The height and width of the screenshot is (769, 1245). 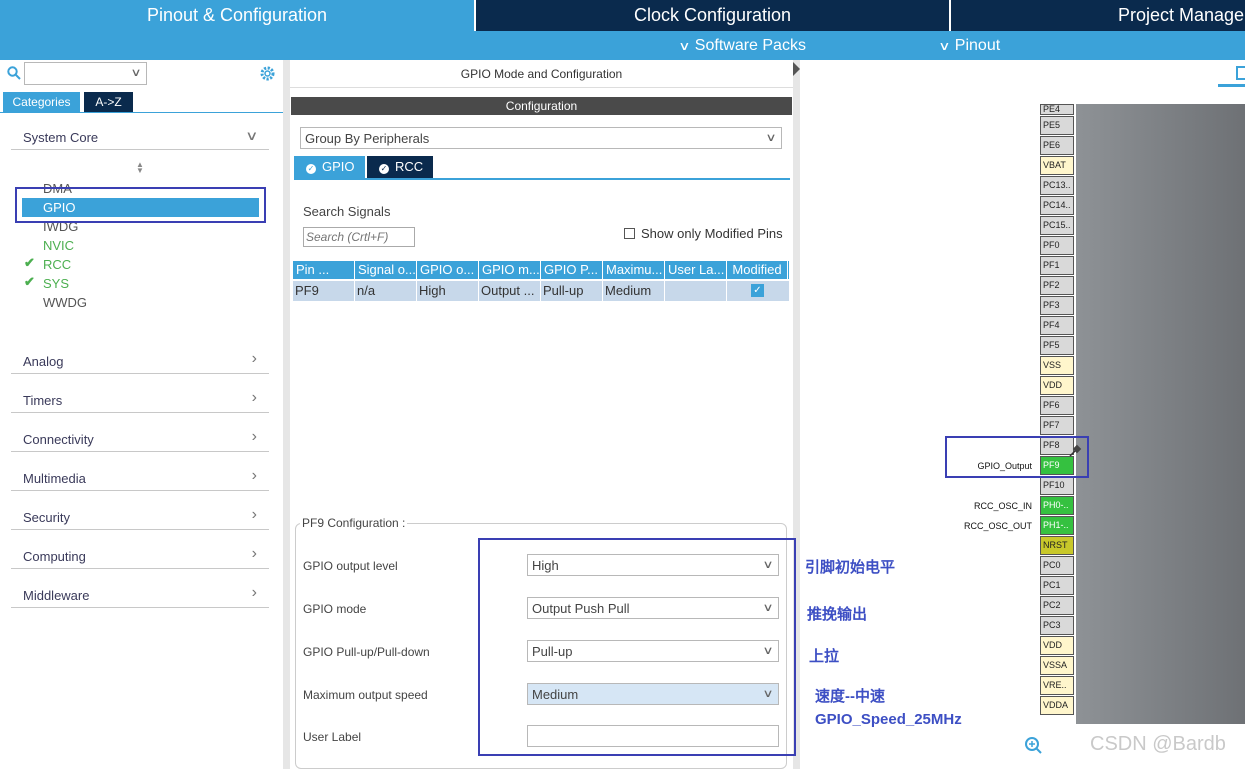 What do you see at coordinates (140, 168) in the screenshot?
I see `sort-icon: ▲ ▼` at bounding box center [140, 168].